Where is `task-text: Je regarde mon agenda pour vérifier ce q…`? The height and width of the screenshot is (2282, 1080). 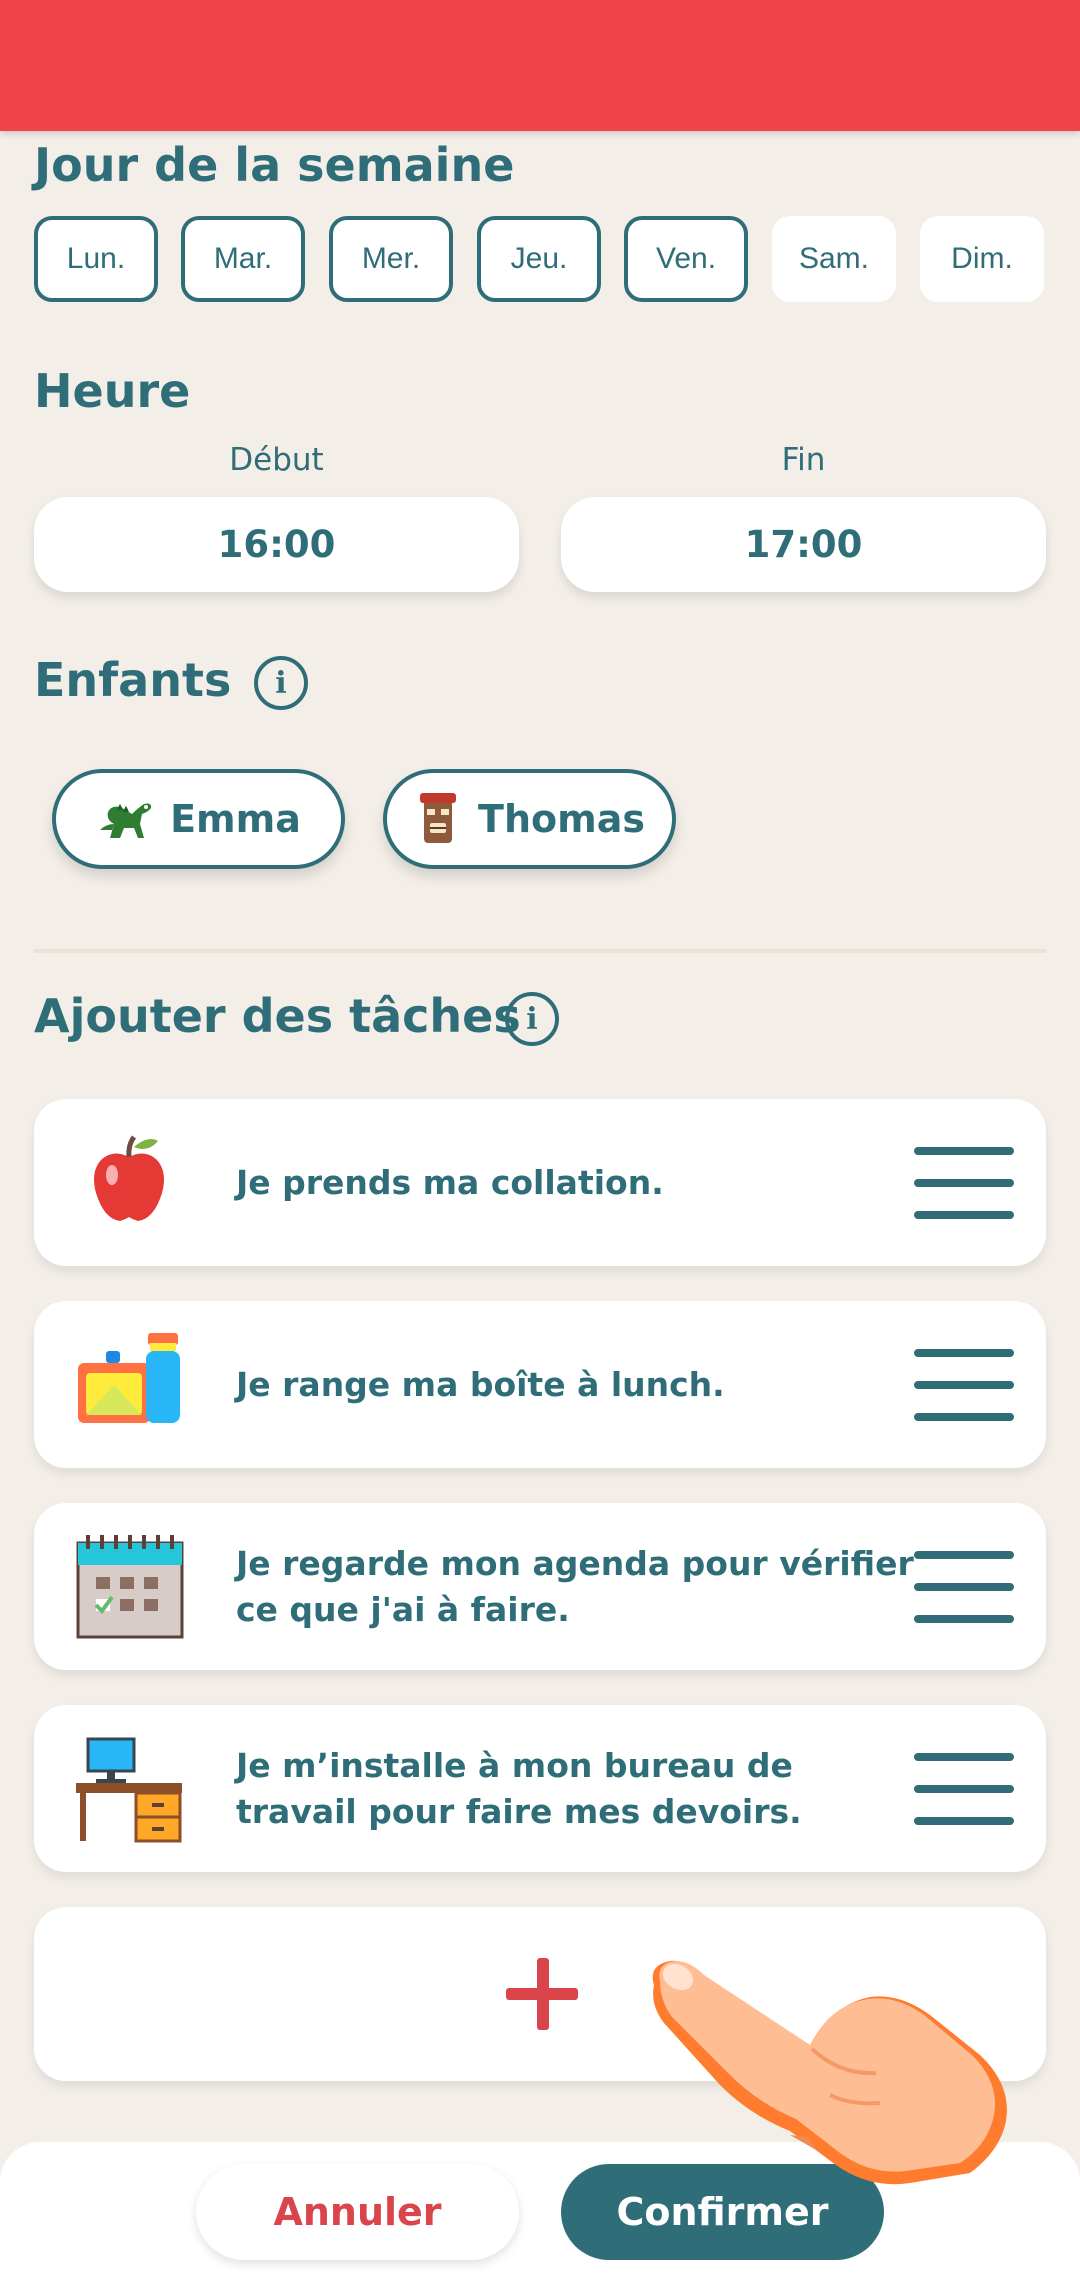
task-text: Je regarde mon agenda pour vérifier ce q… is located at coordinates (575, 1586).